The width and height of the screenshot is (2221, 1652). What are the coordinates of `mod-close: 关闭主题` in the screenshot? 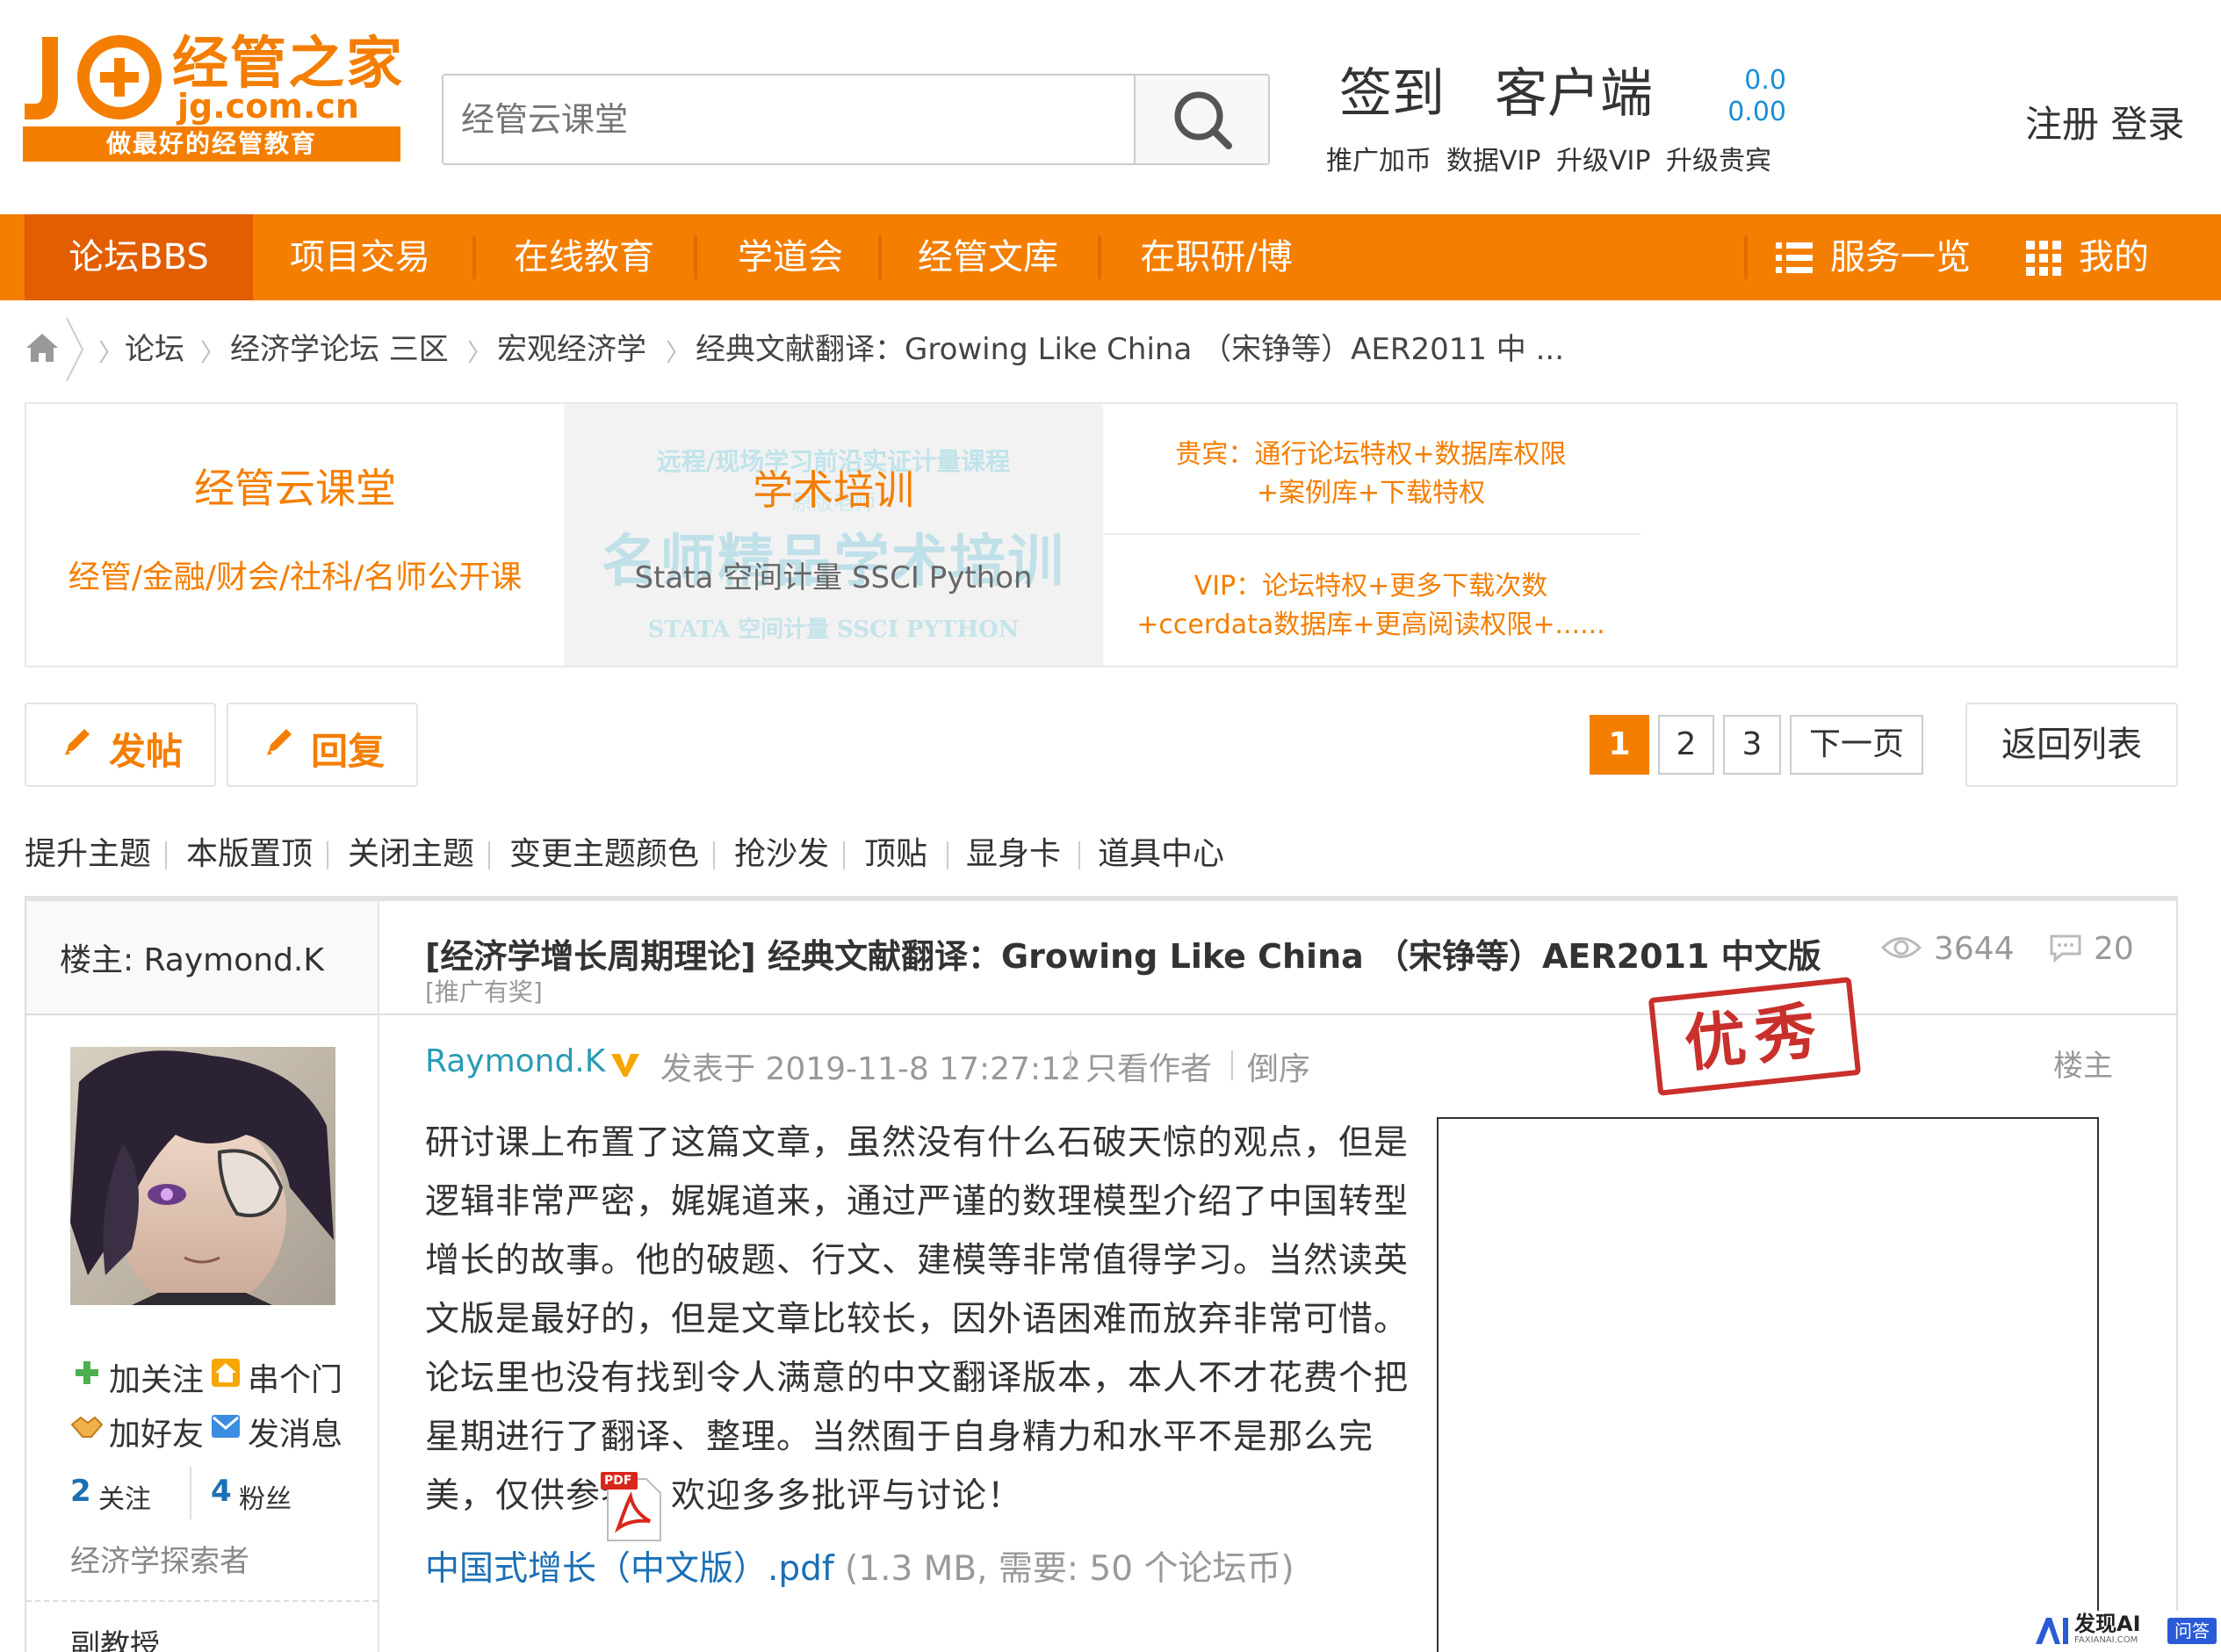 It's located at (411, 854).